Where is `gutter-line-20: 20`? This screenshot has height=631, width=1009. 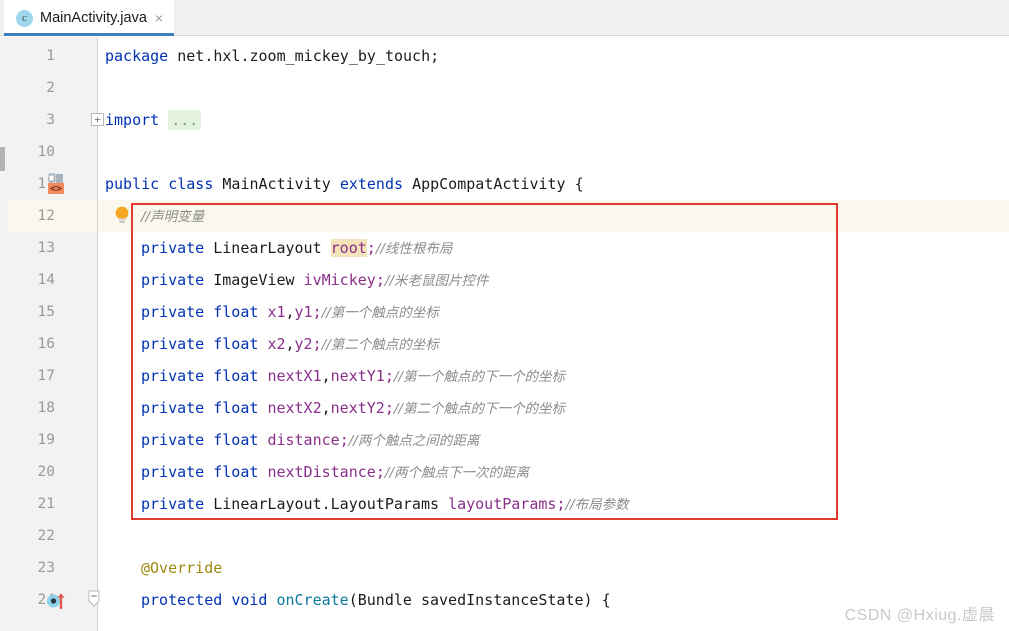 gutter-line-20: 20 is located at coordinates (52, 472).